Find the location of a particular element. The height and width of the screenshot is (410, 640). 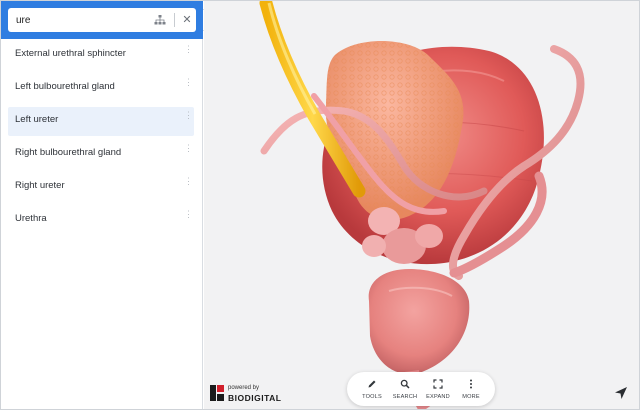

biodigital-logo-icon is located at coordinates (217, 393).